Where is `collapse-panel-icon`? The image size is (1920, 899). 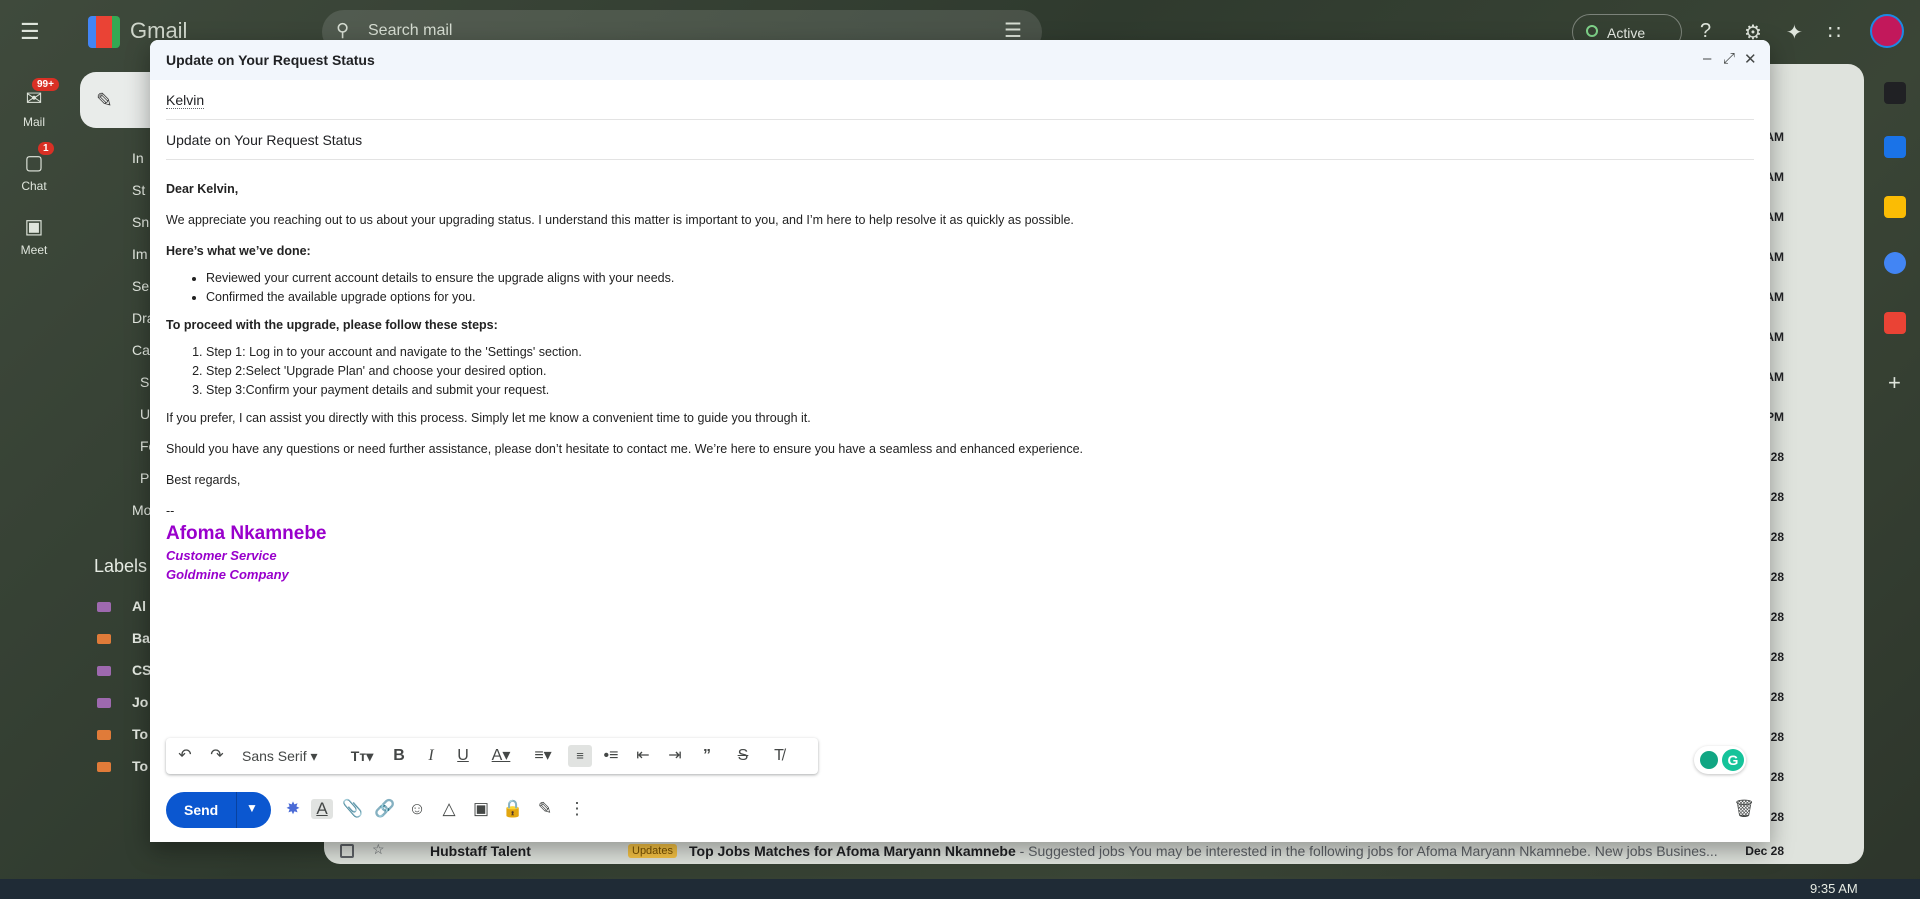
collapse-panel-icon is located at coordinates (1895, 93).